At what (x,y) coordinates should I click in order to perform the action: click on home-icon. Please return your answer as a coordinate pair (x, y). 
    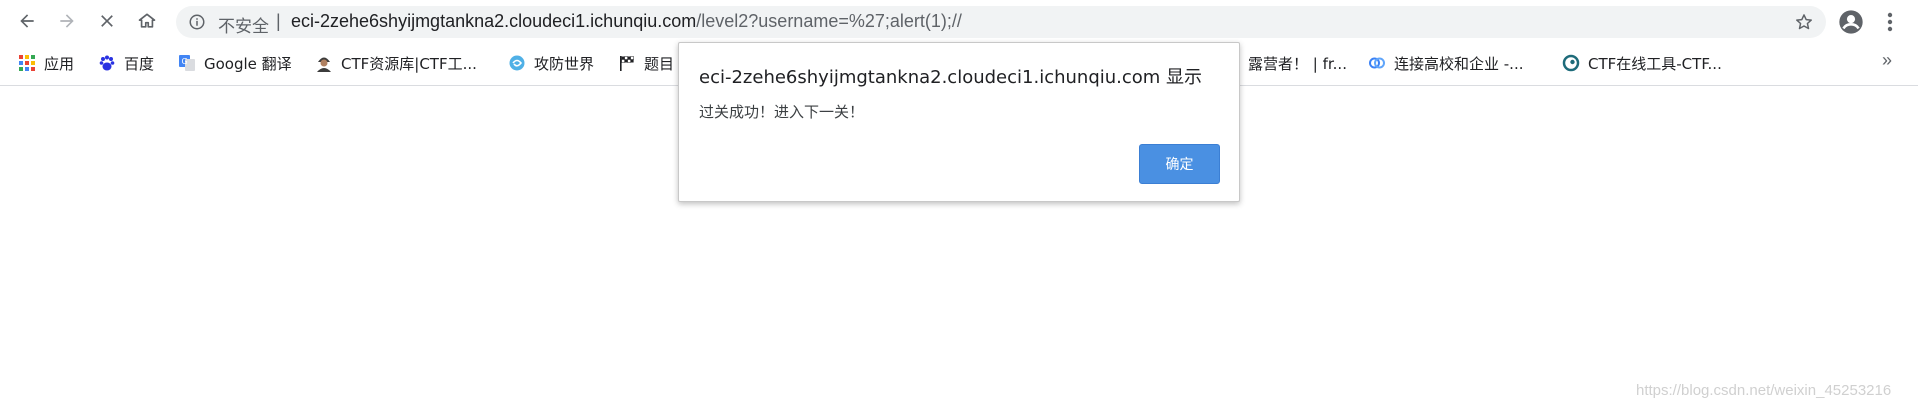
    Looking at the image, I should click on (147, 20).